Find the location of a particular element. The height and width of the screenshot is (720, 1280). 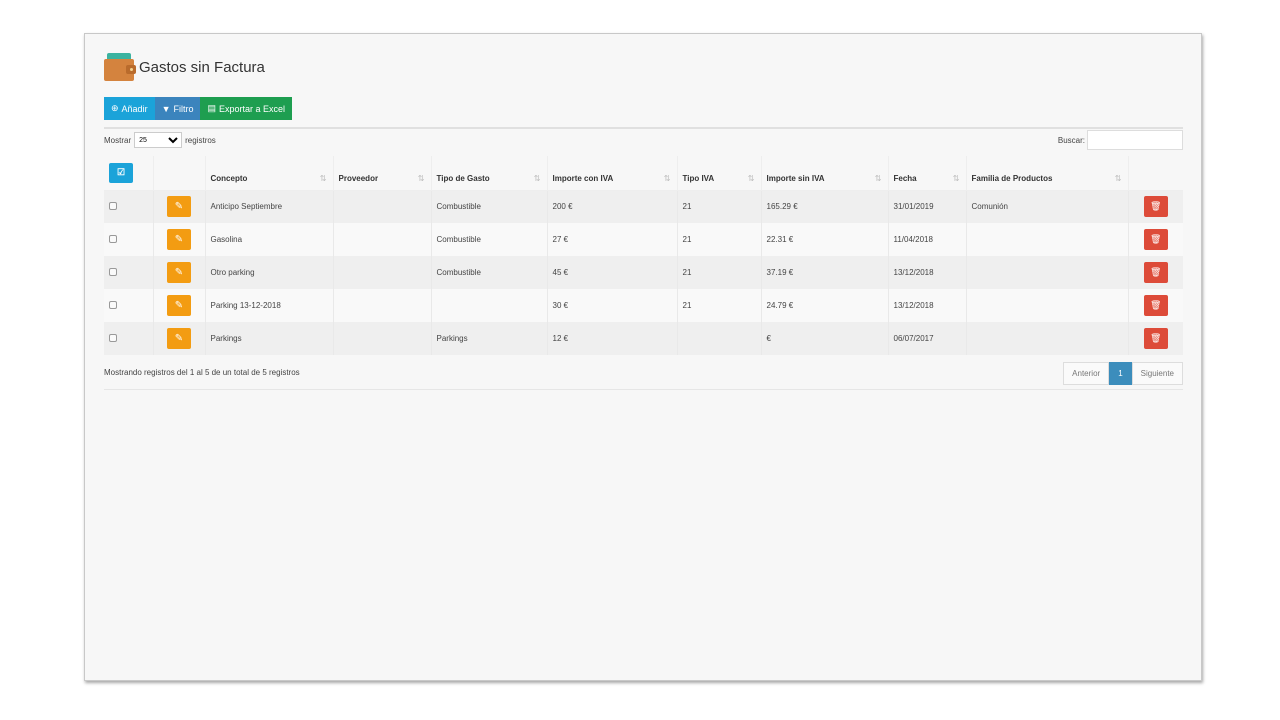

search-label: Buscar: is located at coordinates (1071, 140).